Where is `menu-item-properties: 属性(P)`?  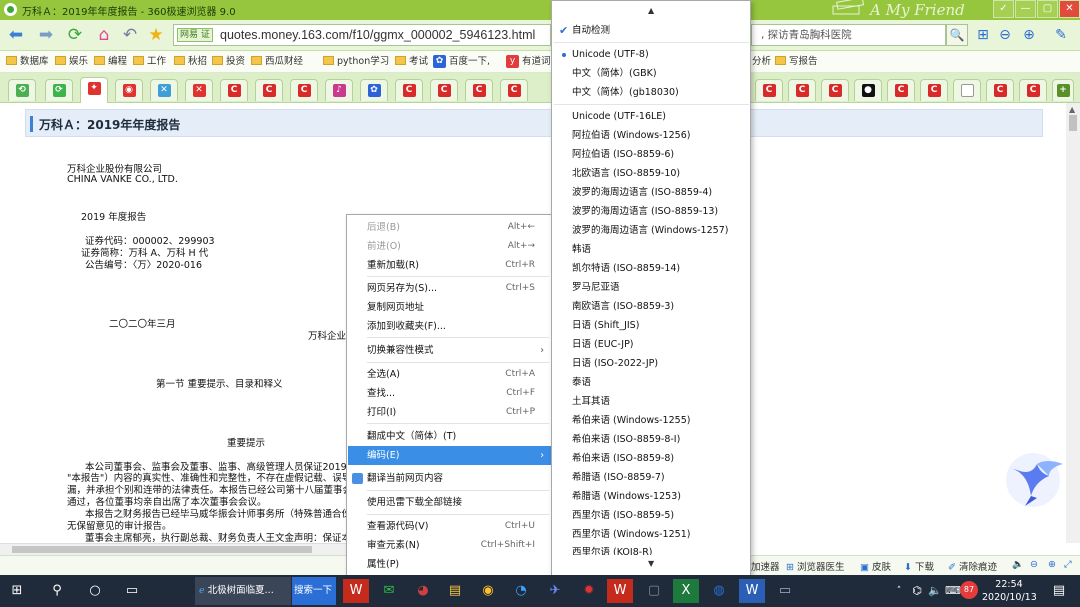 menu-item-properties: 属性(P) is located at coordinates (449, 564).